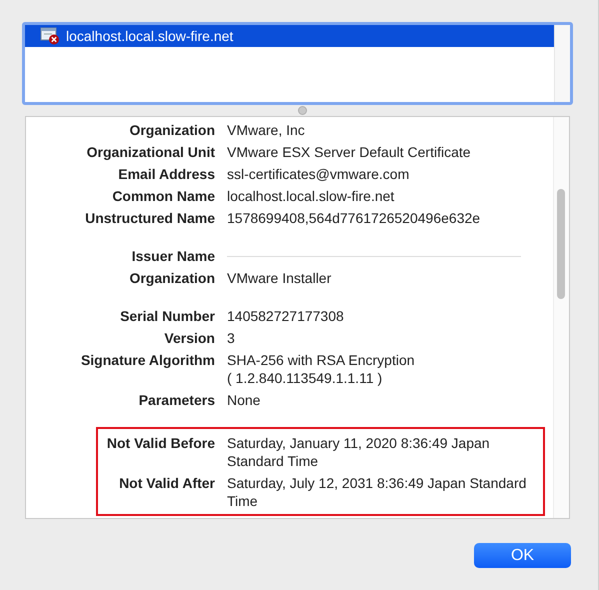  I want to click on field-value: SHA-256 with RSA Encryption ( 1.2.840.113549.1.1.11 ), so click(321, 369).